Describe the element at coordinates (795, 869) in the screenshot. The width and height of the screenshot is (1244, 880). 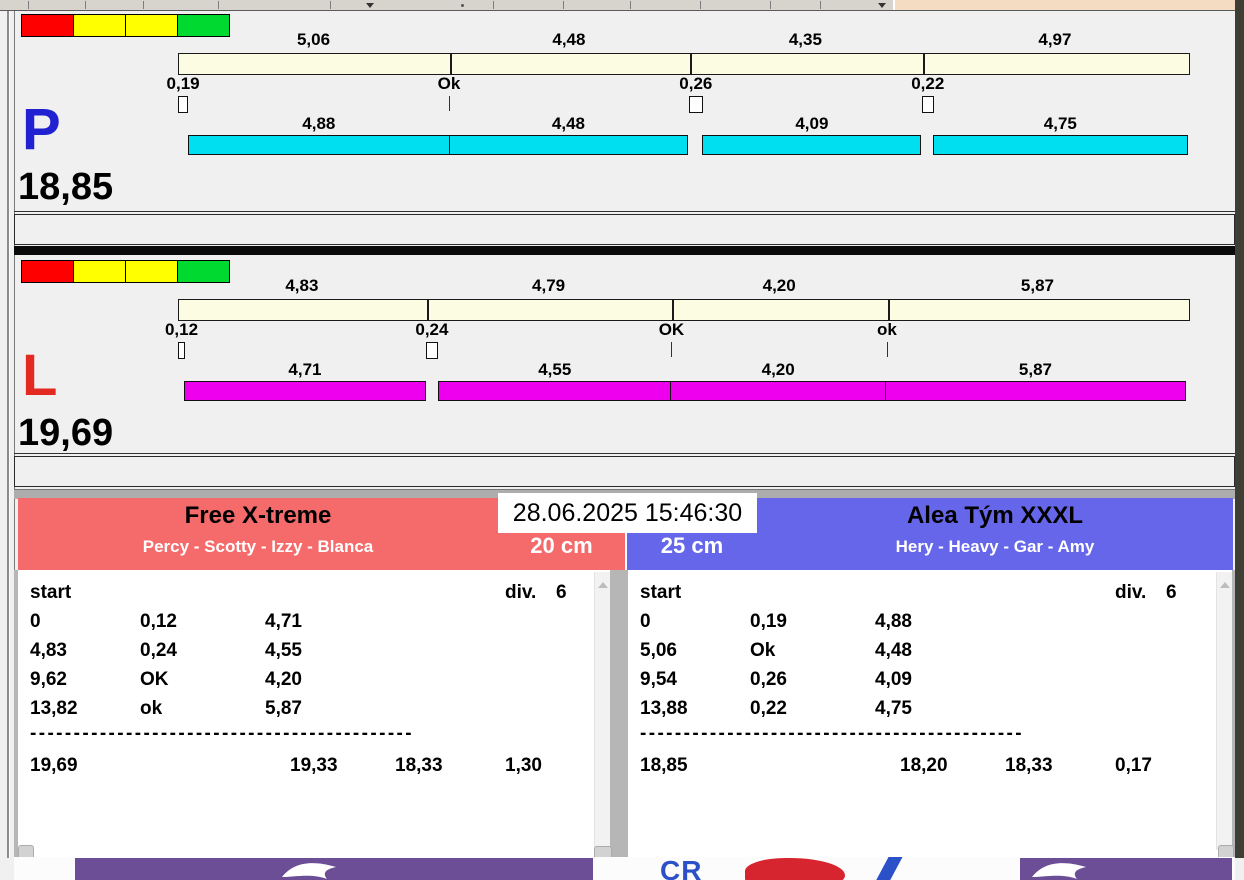
I see `cr-logo-red-shape` at that location.